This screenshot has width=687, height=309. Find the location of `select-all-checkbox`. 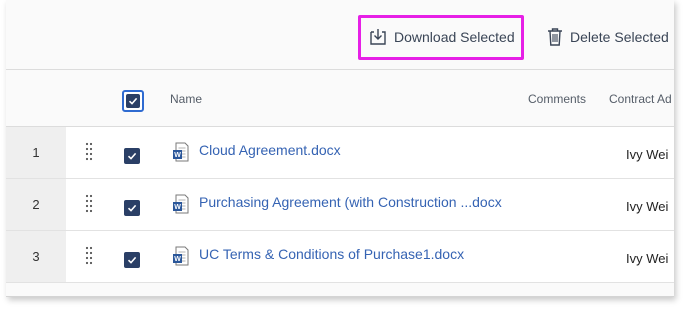

select-all-checkbox is located at coordinates (133, 101).